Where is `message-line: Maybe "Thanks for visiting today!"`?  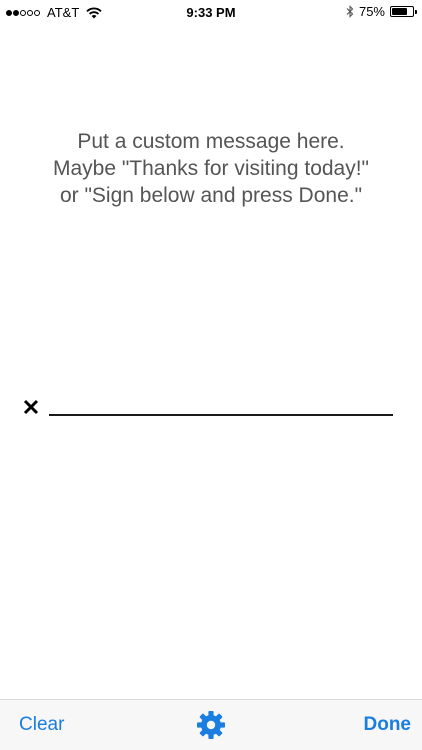
message-line: Maybe "Thanks for visiting today!" is located at coordinates (211, 168).